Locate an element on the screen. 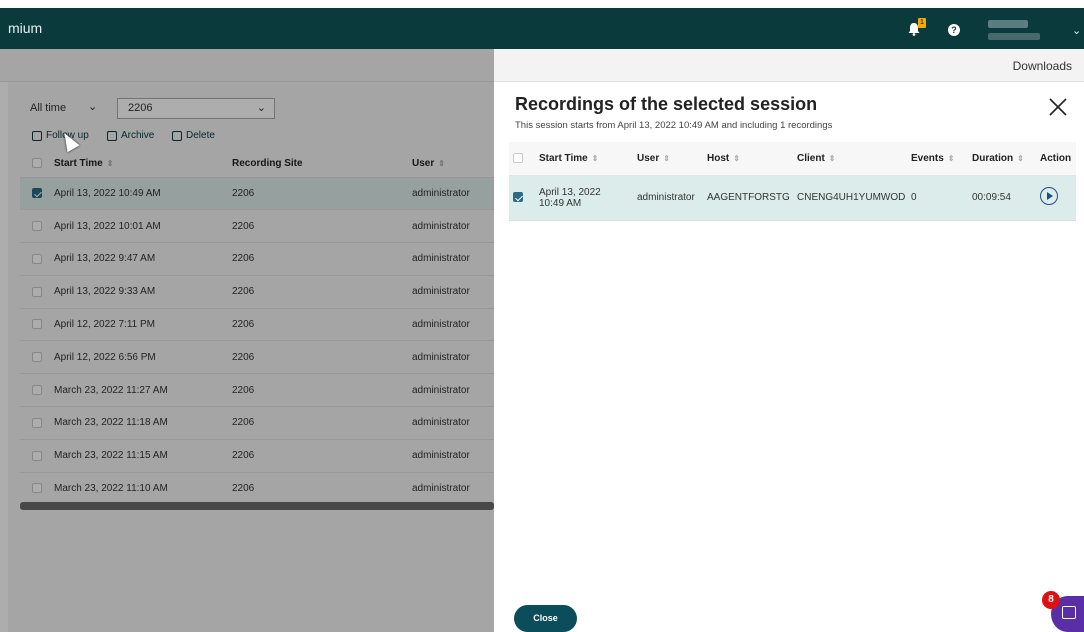  col-user: User is located at coordinates (648, 158).